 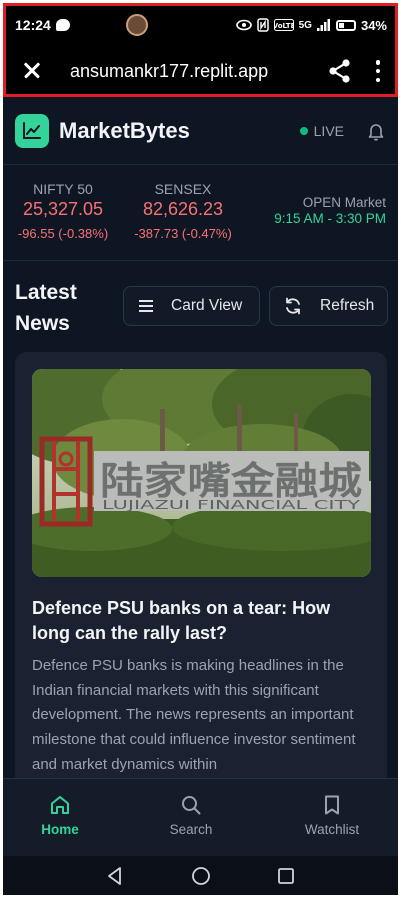 What do you see at coordinates (347, 305) in the screenshot?
I see `refresh-label: Refresh` at bounding box center [347, 305].